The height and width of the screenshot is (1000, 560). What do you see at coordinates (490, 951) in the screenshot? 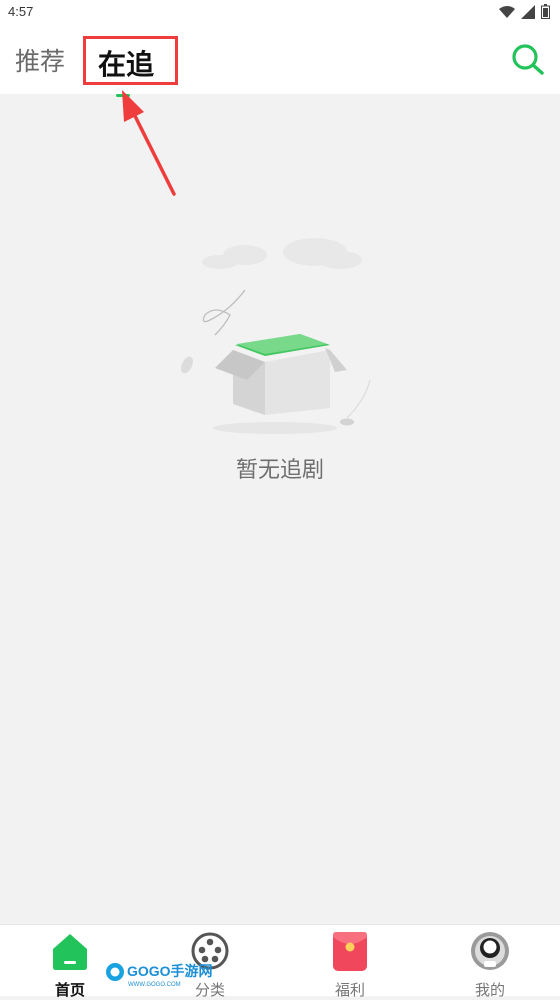
I see `profile-icon` at bounding box center [490, 951].